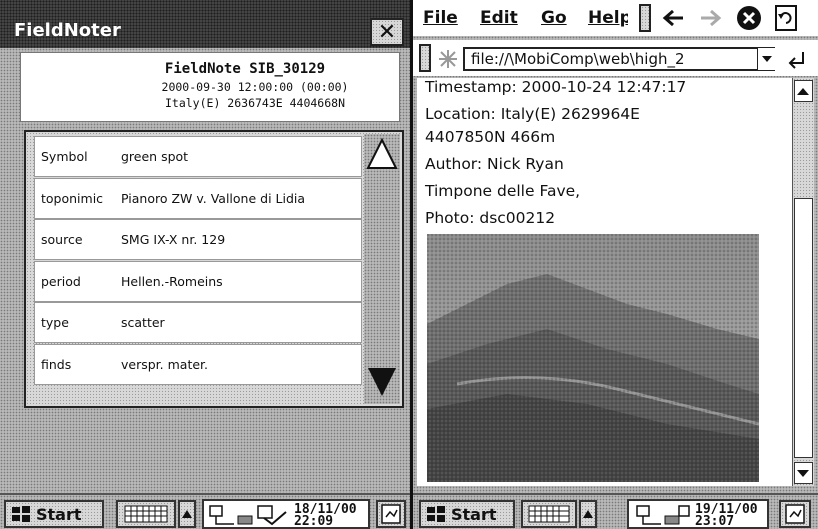 Image resolution: width=818 pixels, height=529 pixels. I want to click on attribute-value: verspr. mater., so click(165, 364).